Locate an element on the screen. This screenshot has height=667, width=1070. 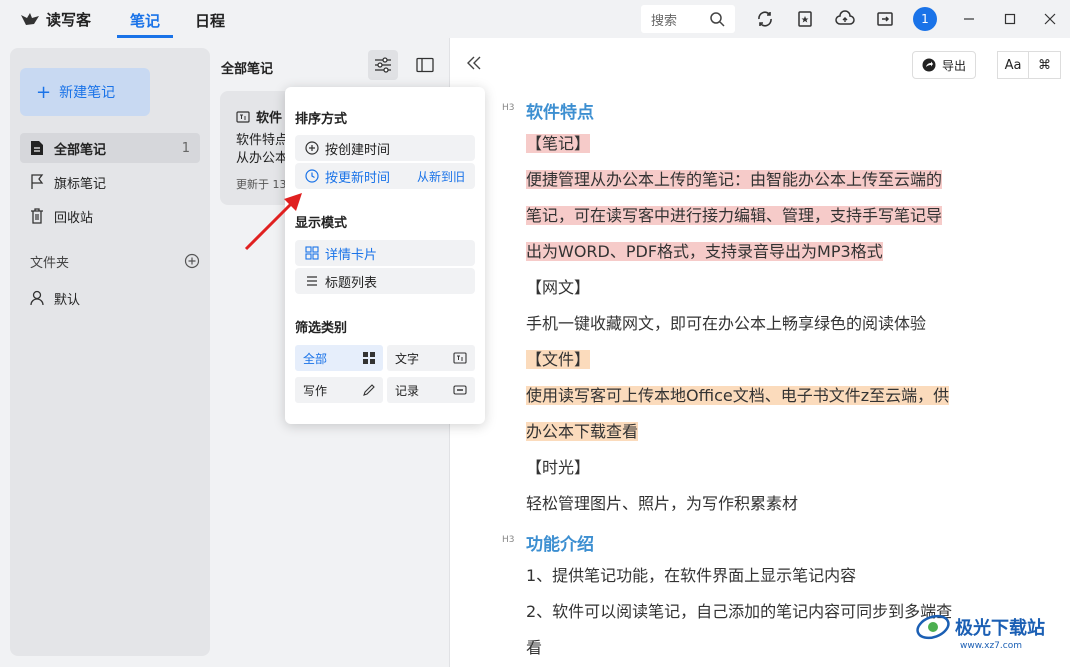
filter-record: 记录 is located at coordinates (431, 390).